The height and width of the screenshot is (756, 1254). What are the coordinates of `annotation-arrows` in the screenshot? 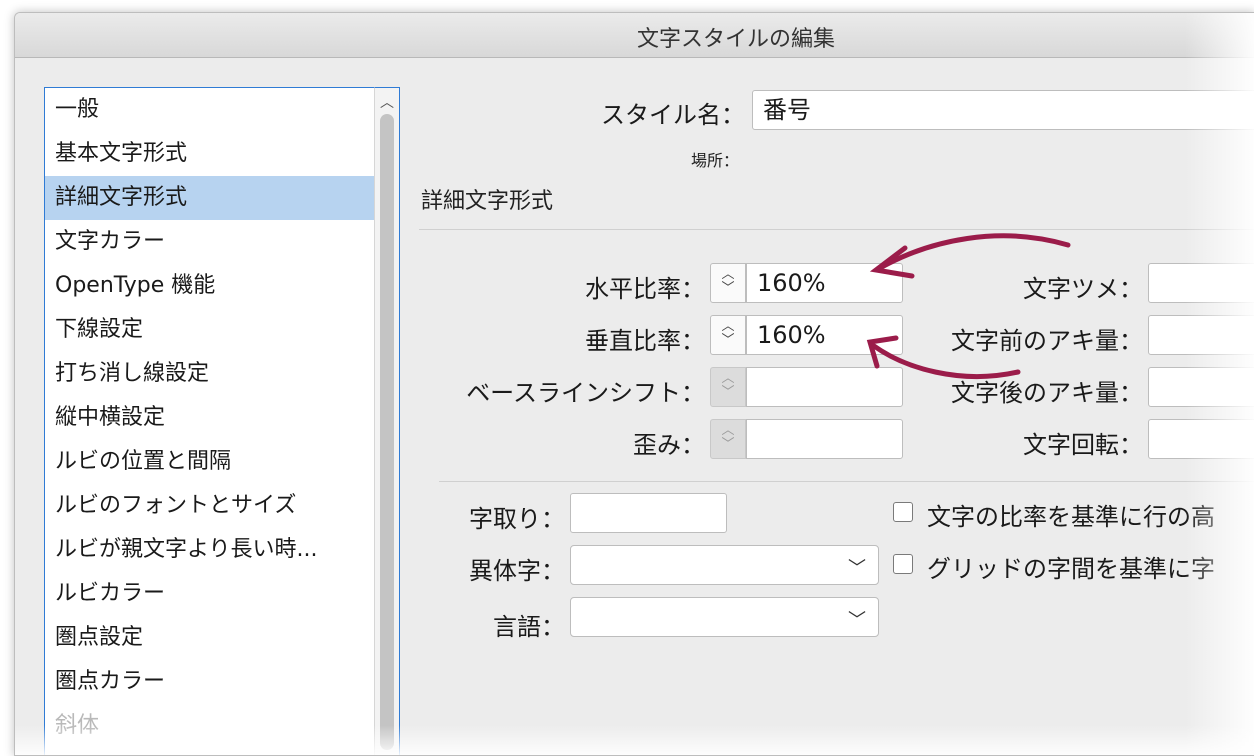 It's located at (968, 306).